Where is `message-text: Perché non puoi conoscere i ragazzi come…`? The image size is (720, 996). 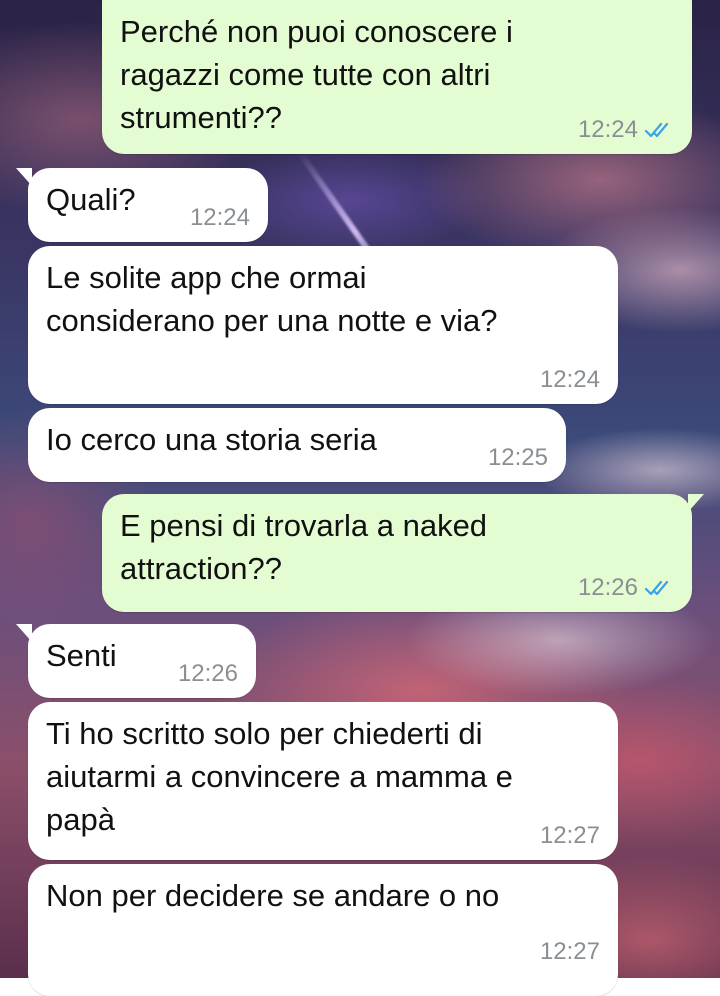 message-text: Perché non puoi conoscere i ragazzi come… is located at coordinates (316, 74).